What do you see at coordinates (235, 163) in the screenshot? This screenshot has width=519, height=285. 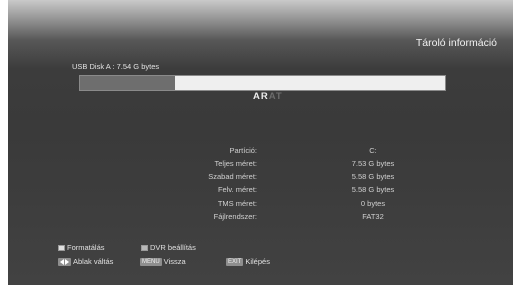 I see `info-label: Teljes méret:` at bounding box center [235, 163].